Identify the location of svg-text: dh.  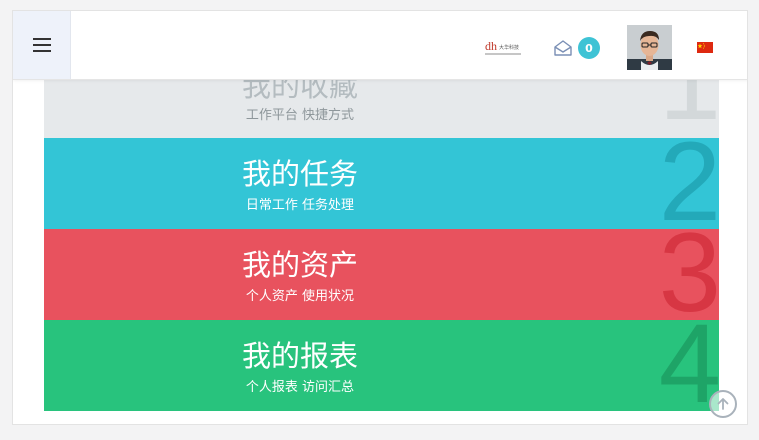
(491, 46).